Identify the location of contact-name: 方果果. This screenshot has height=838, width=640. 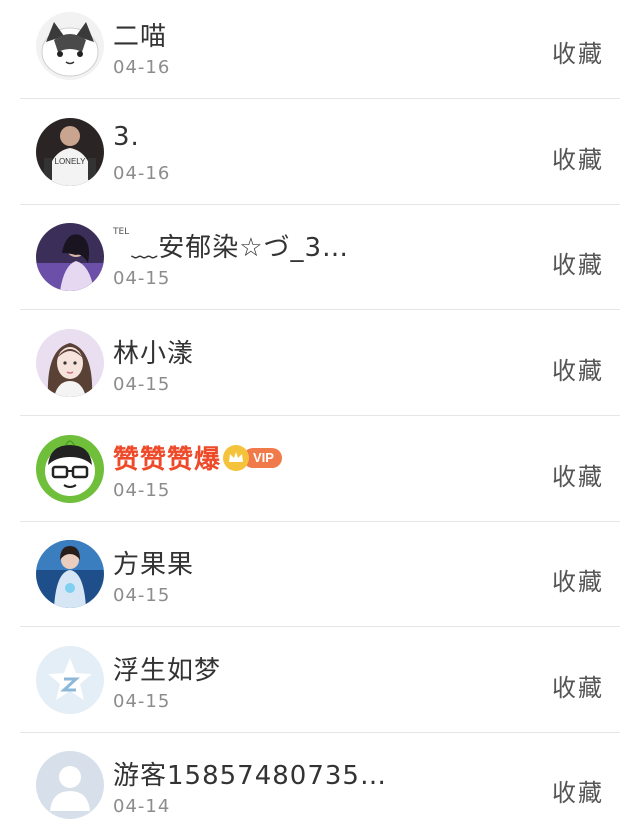
(154, 565).